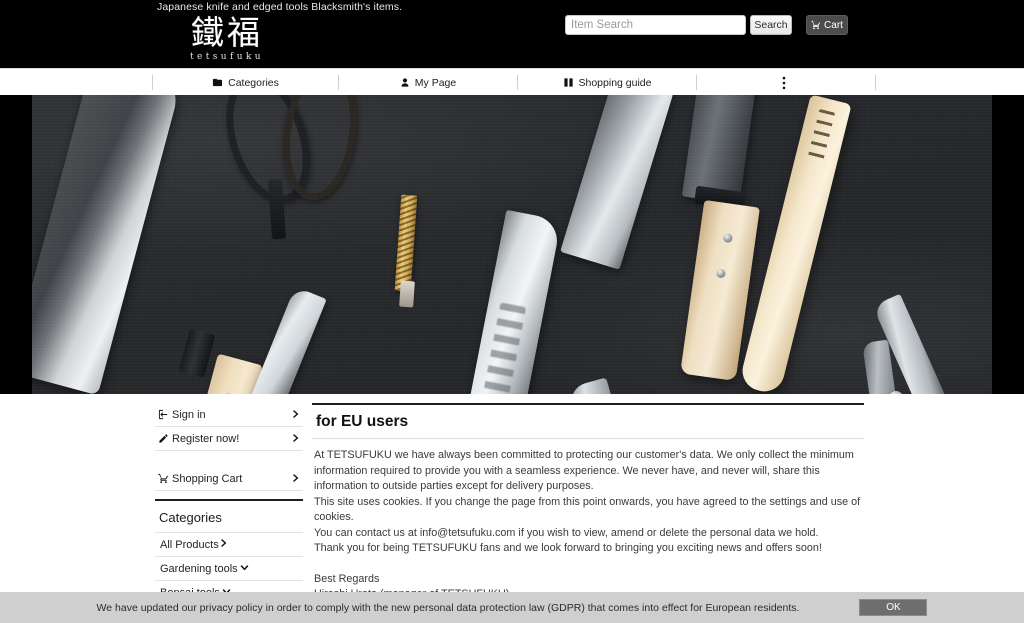  What do you see at coordinates (227, 32) in the screenshot?
I see `logo-kanji: 鐵福` at bounding box center [227, 32].